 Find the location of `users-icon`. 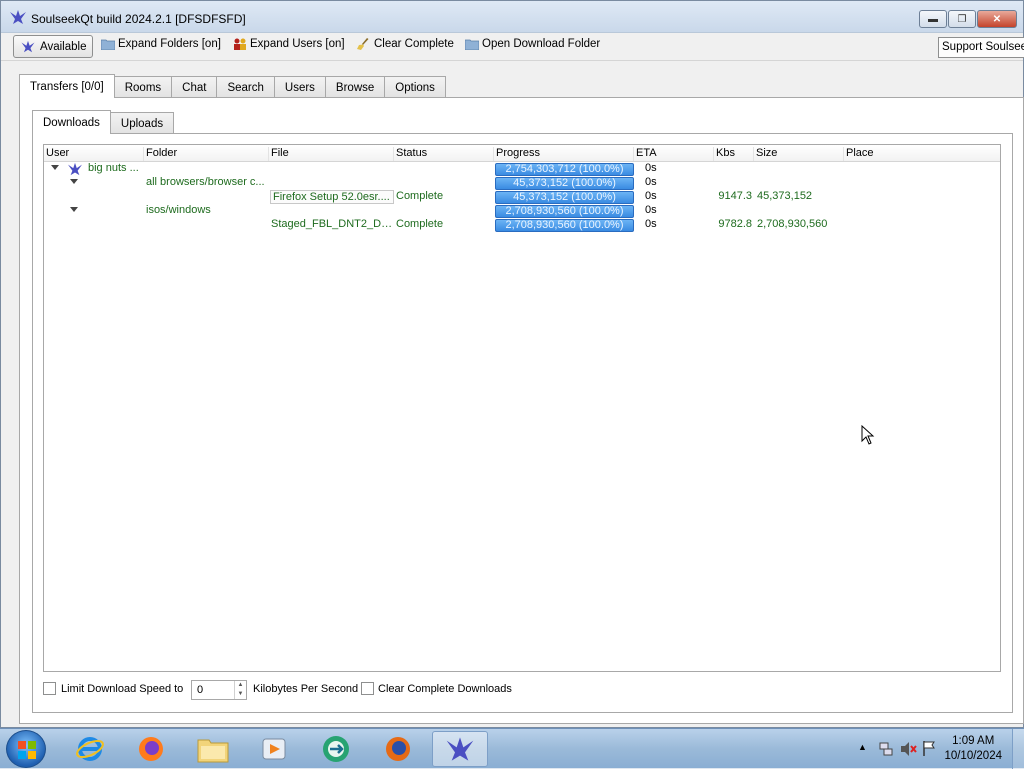

users-icon is located at coordinates (240, 44).